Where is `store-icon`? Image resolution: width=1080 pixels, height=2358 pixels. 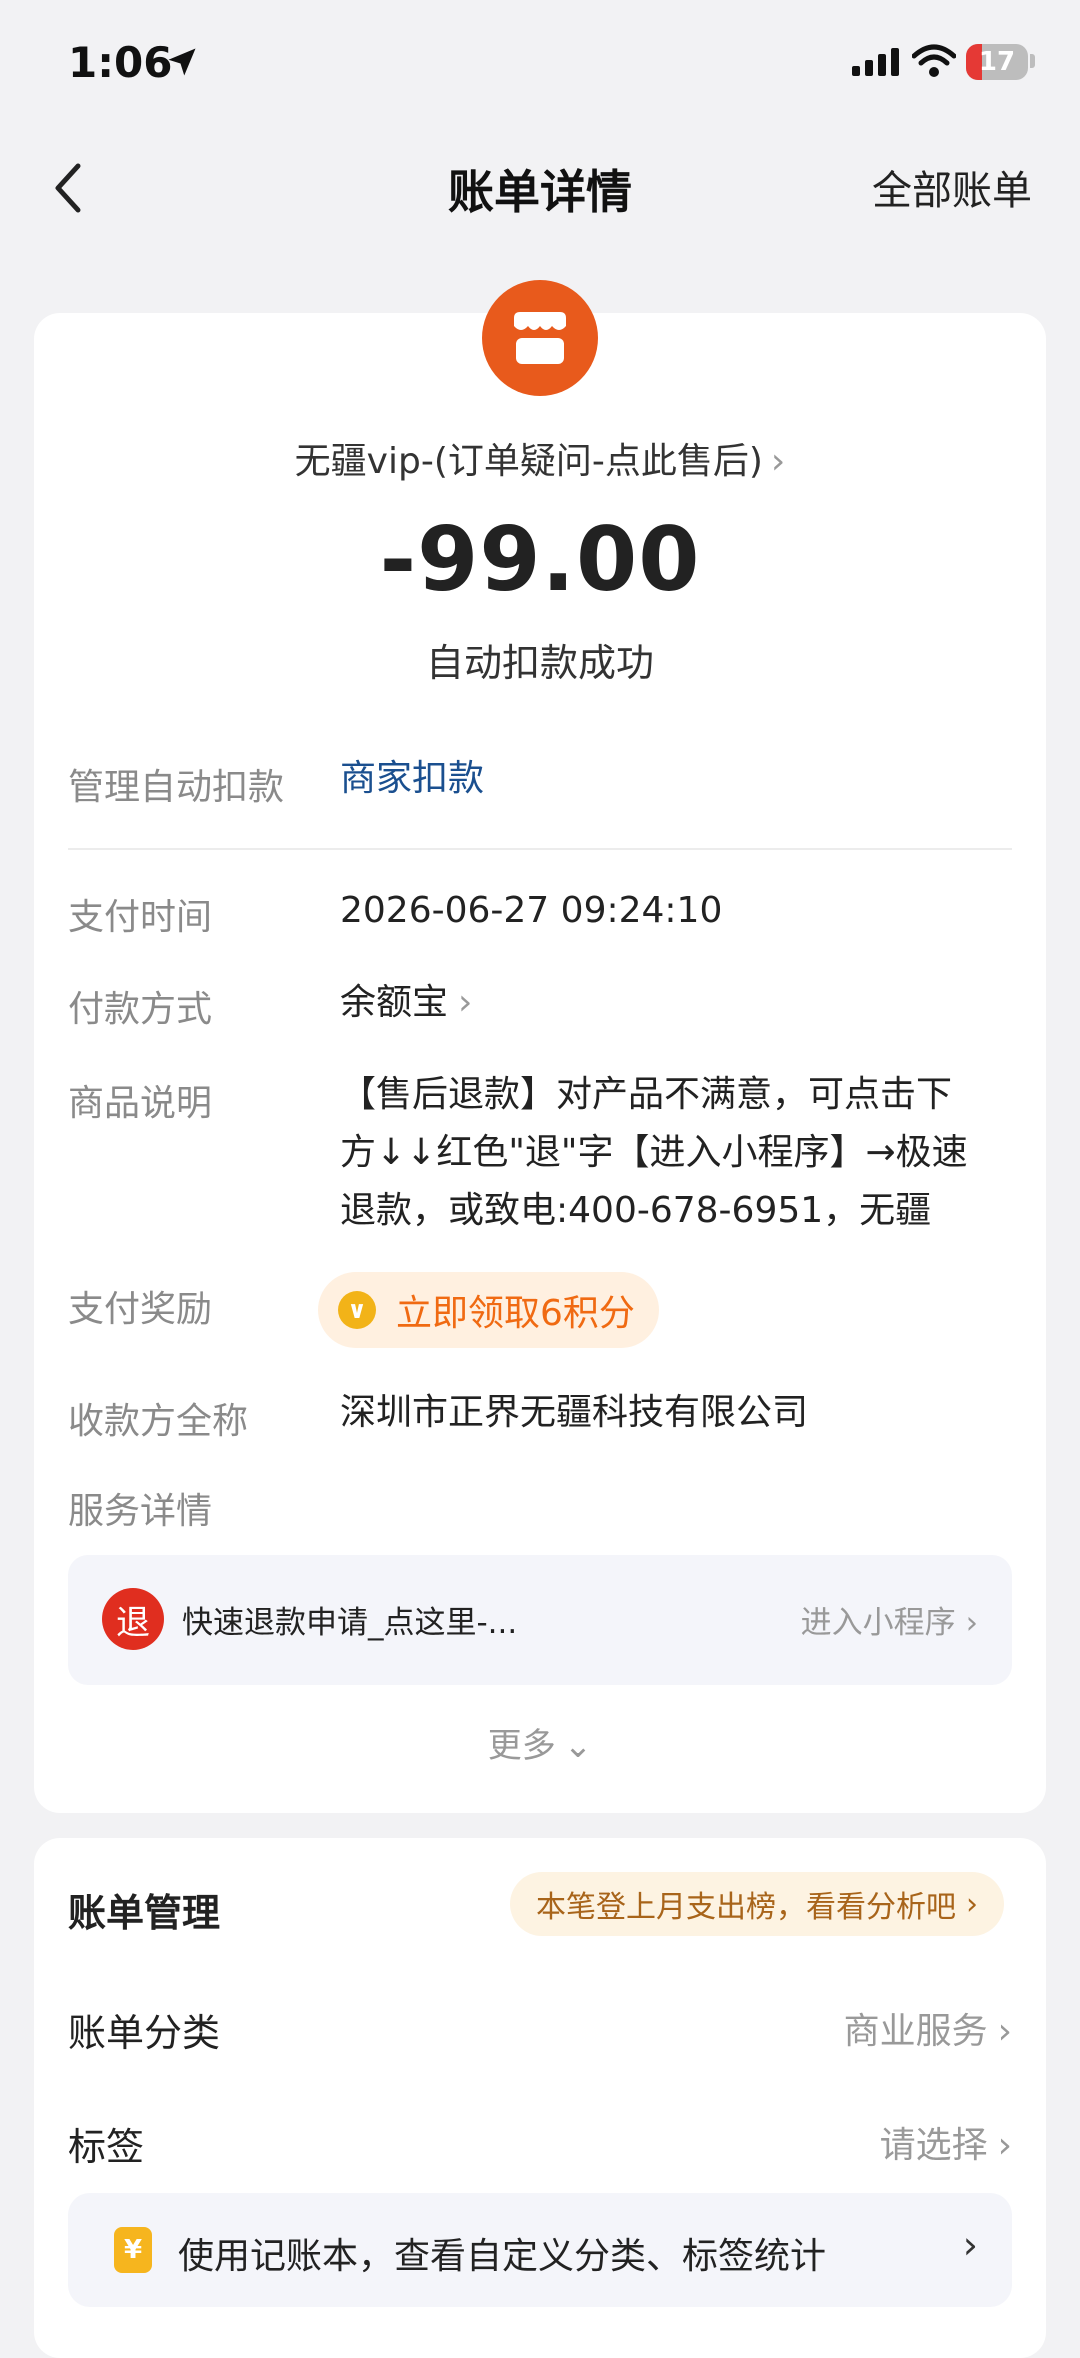
store-icon is located at coordinates (540, 338).